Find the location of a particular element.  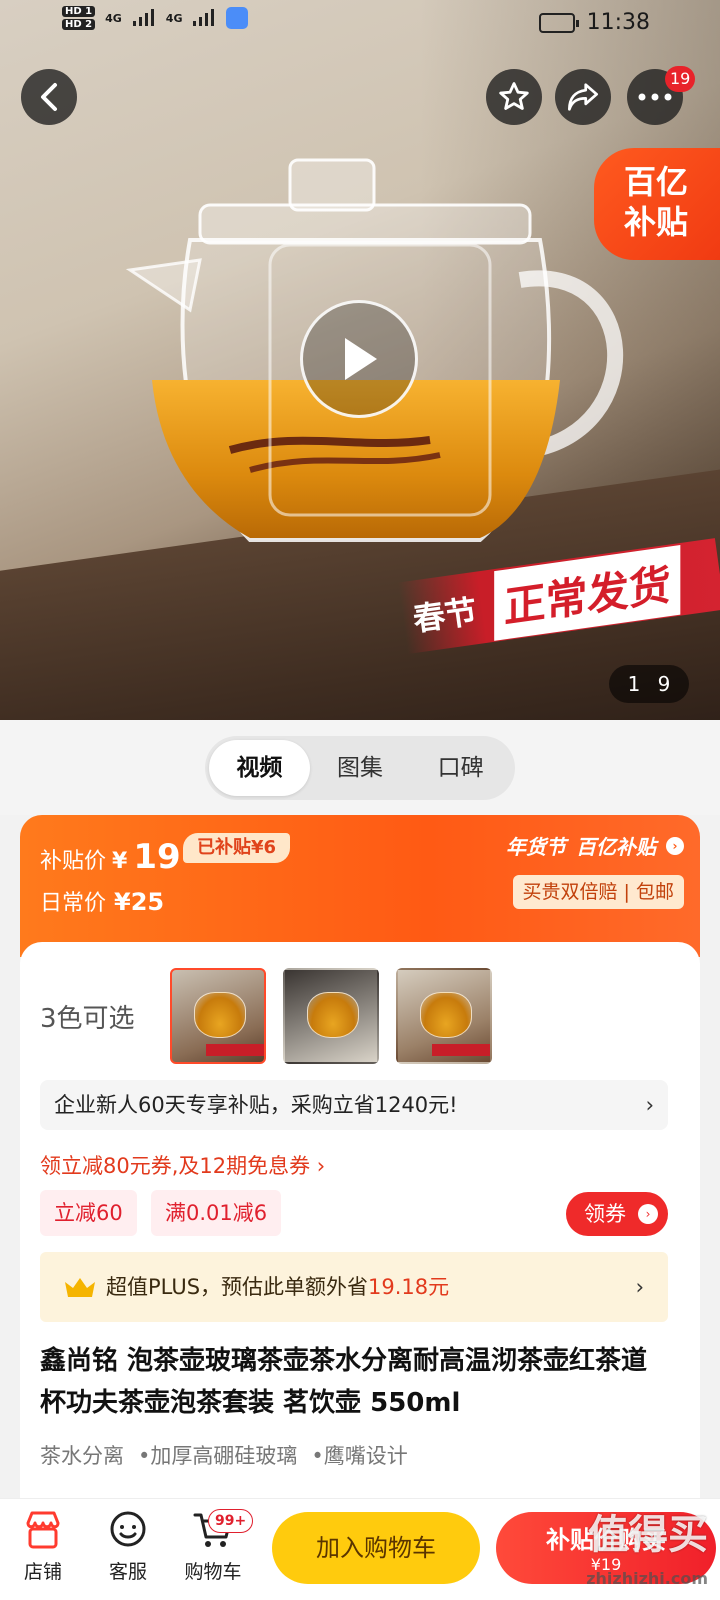

product-features: 茶水分离 •加厚高硼硅玻璃 •鹰嘴设计 is located at coordinates (224, 1455).